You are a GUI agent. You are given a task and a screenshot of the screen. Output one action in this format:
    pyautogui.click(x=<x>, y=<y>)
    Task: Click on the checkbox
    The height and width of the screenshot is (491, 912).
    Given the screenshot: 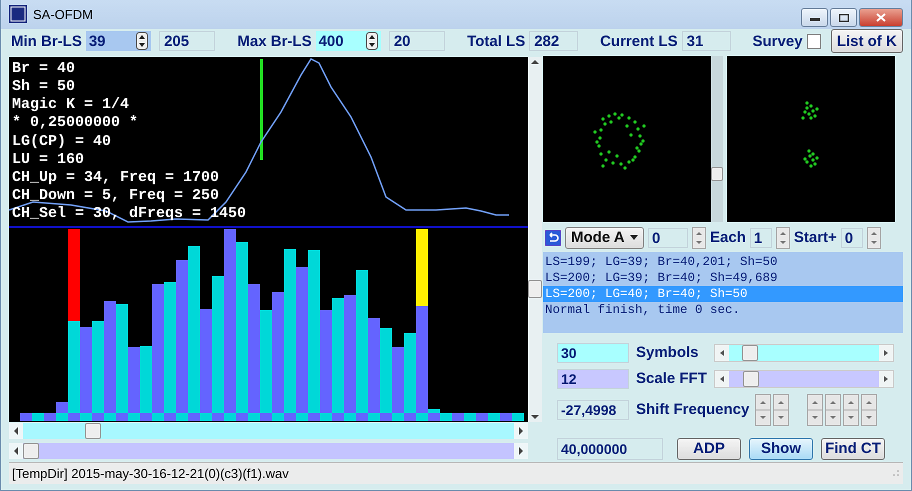 What is the action you would take?
    pyautogui.click(x=813, y=41)
    